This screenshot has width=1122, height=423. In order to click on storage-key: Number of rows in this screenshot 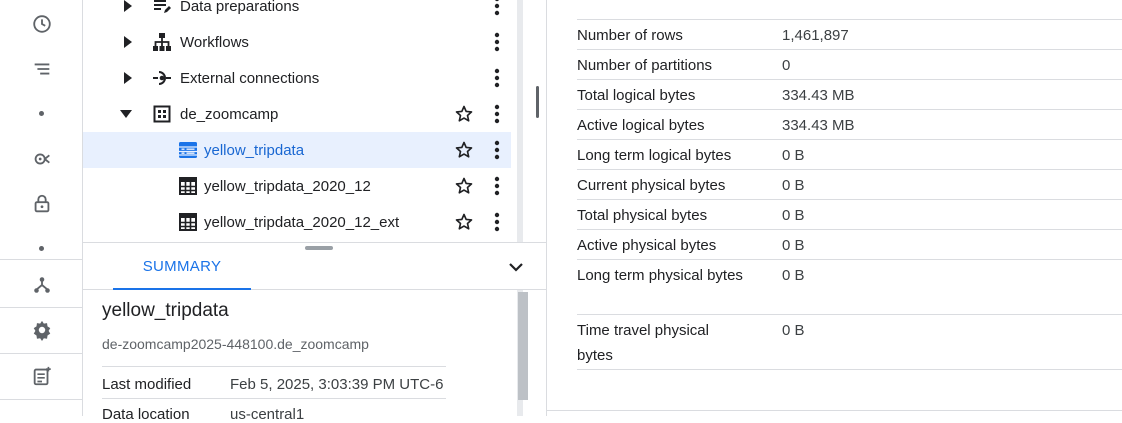, I will do `click(630, 35)`.